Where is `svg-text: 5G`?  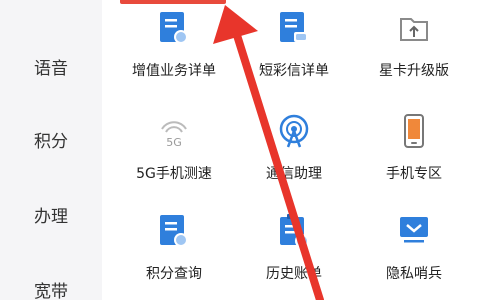
svg-text: 5G is located at coordinates (174, 142).